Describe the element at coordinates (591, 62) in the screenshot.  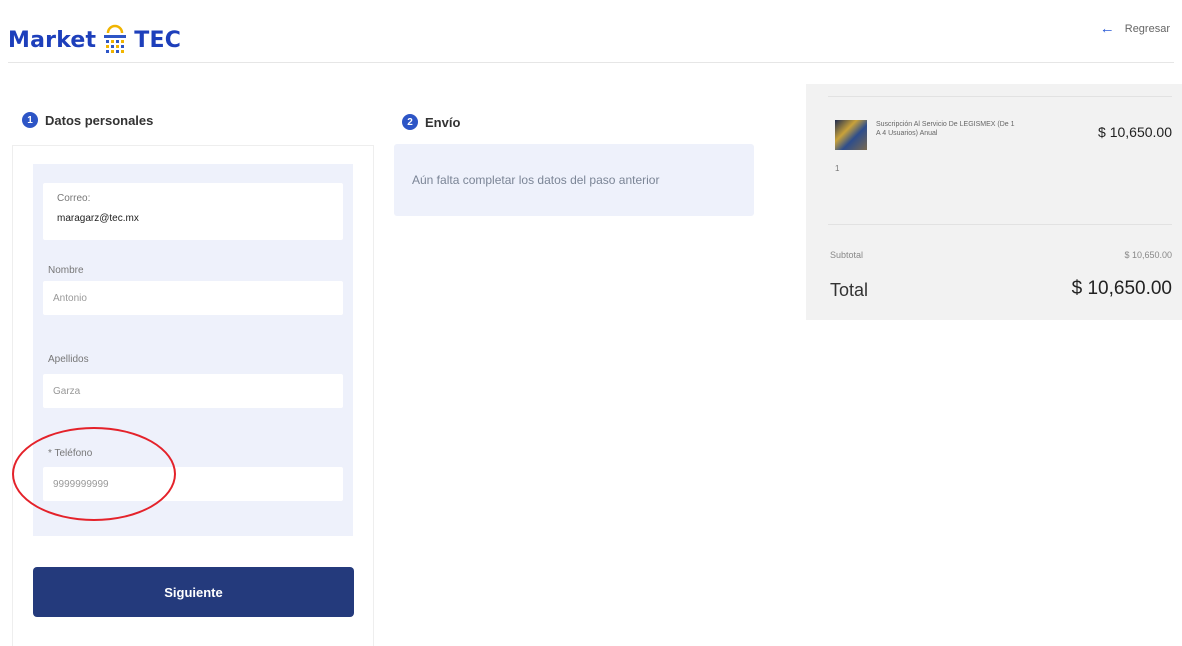
I see `header-divider` at that location.